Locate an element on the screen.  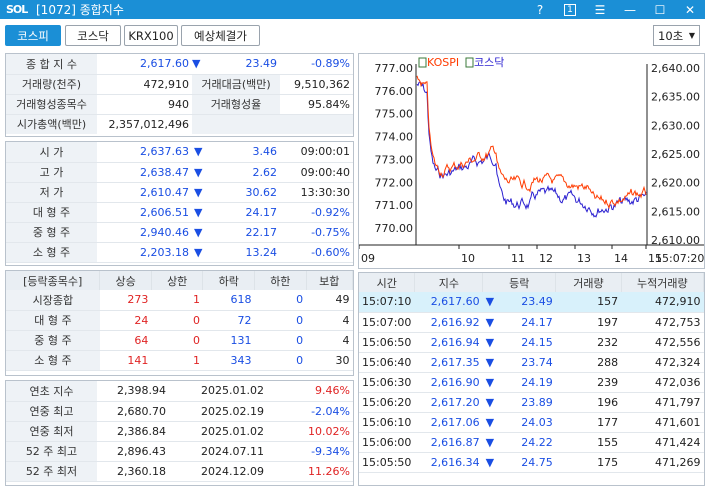
minimize-button: — is located at coordinates (630, 9).